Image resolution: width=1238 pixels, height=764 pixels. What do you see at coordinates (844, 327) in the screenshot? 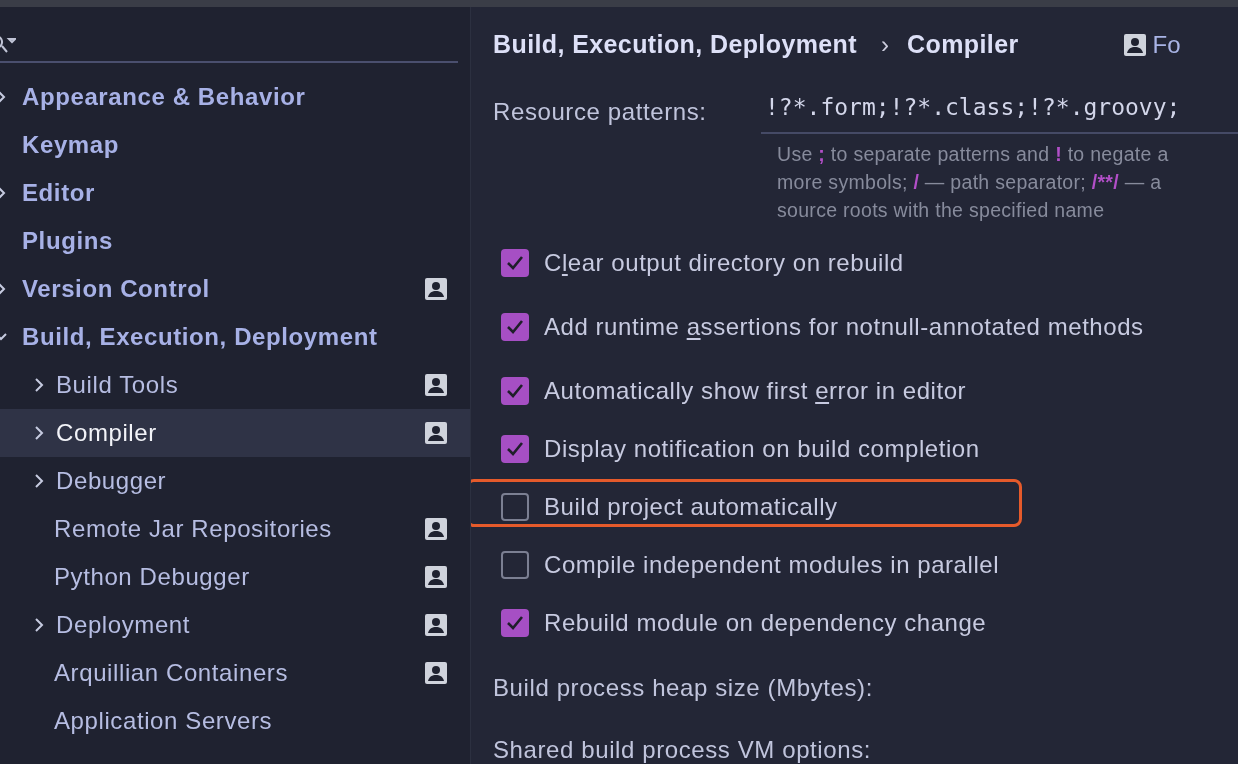
I see `checkbox-label: Add runtime assertions for notnull-annotated methods` at bounding box center [844, 327].